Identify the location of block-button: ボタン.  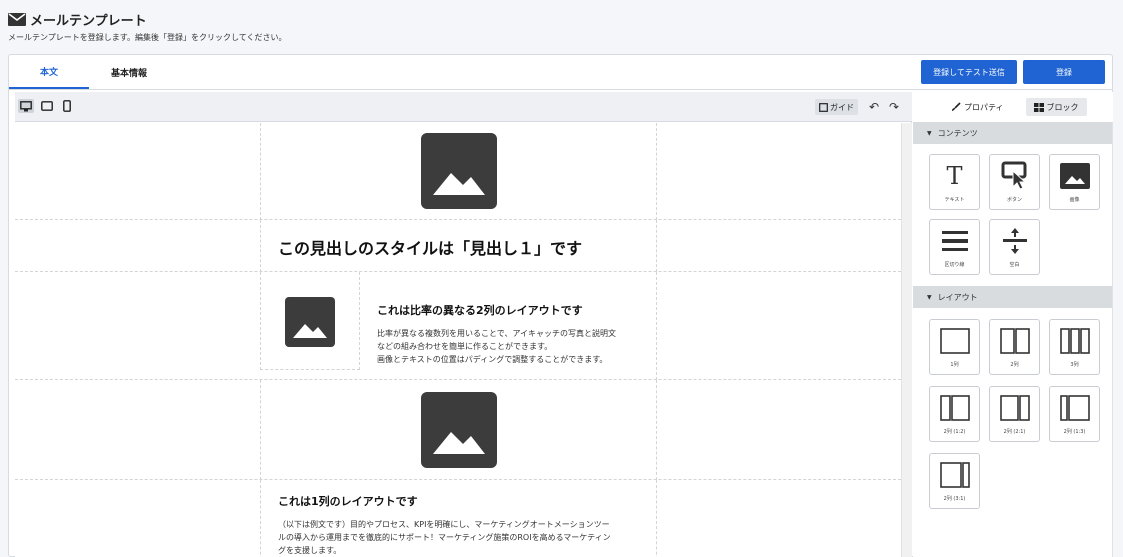
(1014, 182).